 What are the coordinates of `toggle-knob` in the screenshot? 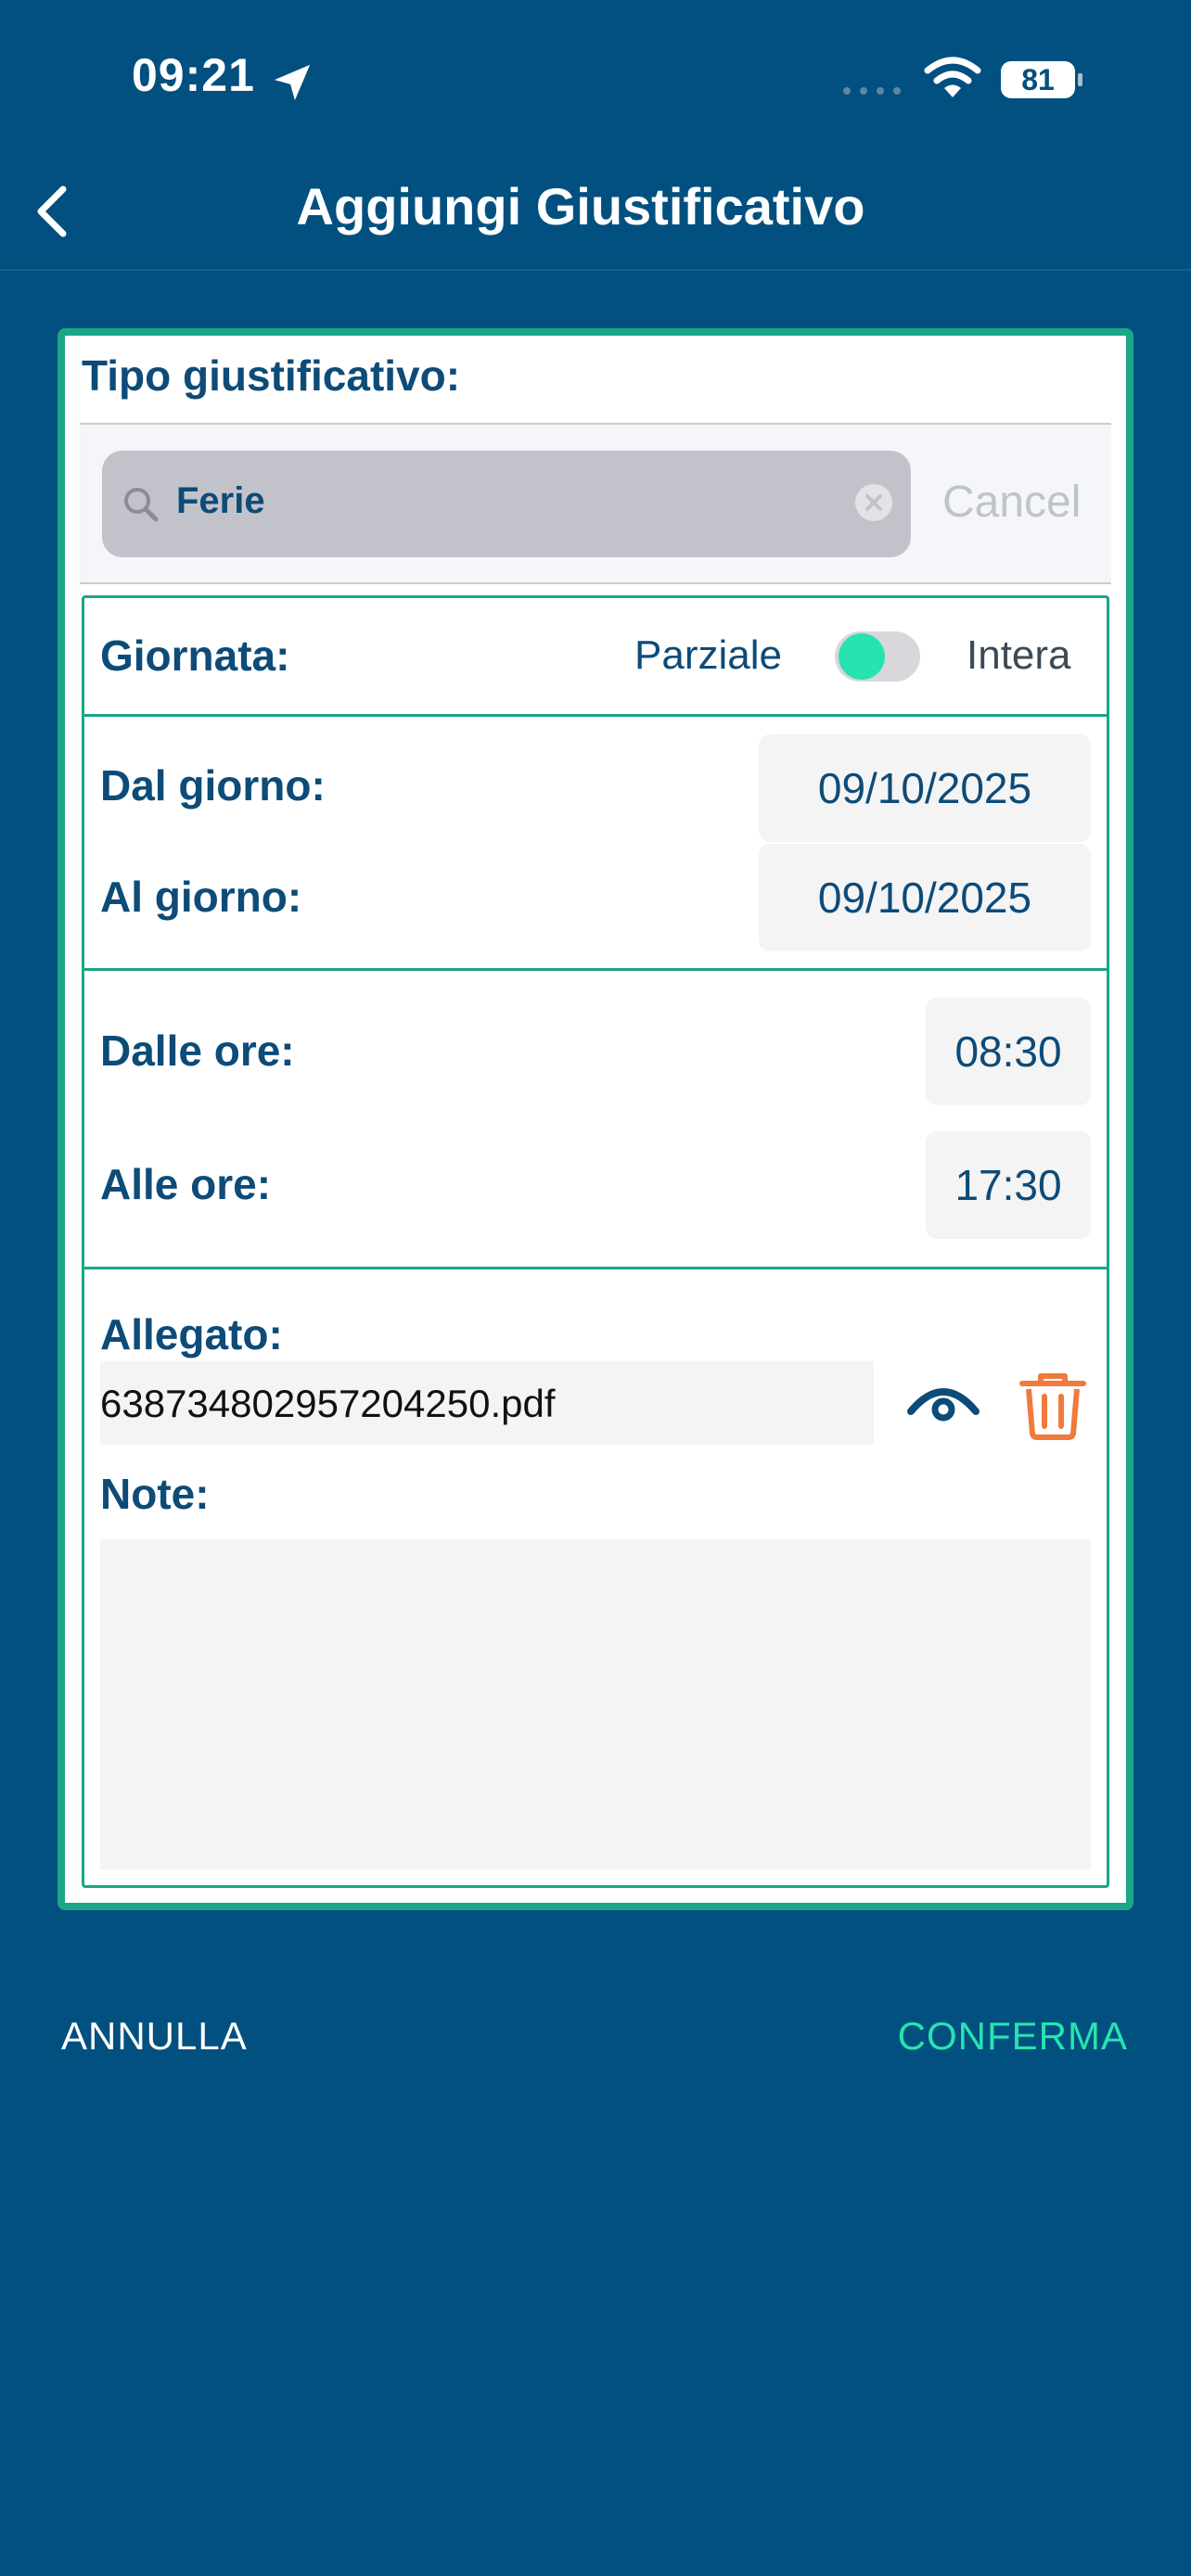 It's located at (862, 656).